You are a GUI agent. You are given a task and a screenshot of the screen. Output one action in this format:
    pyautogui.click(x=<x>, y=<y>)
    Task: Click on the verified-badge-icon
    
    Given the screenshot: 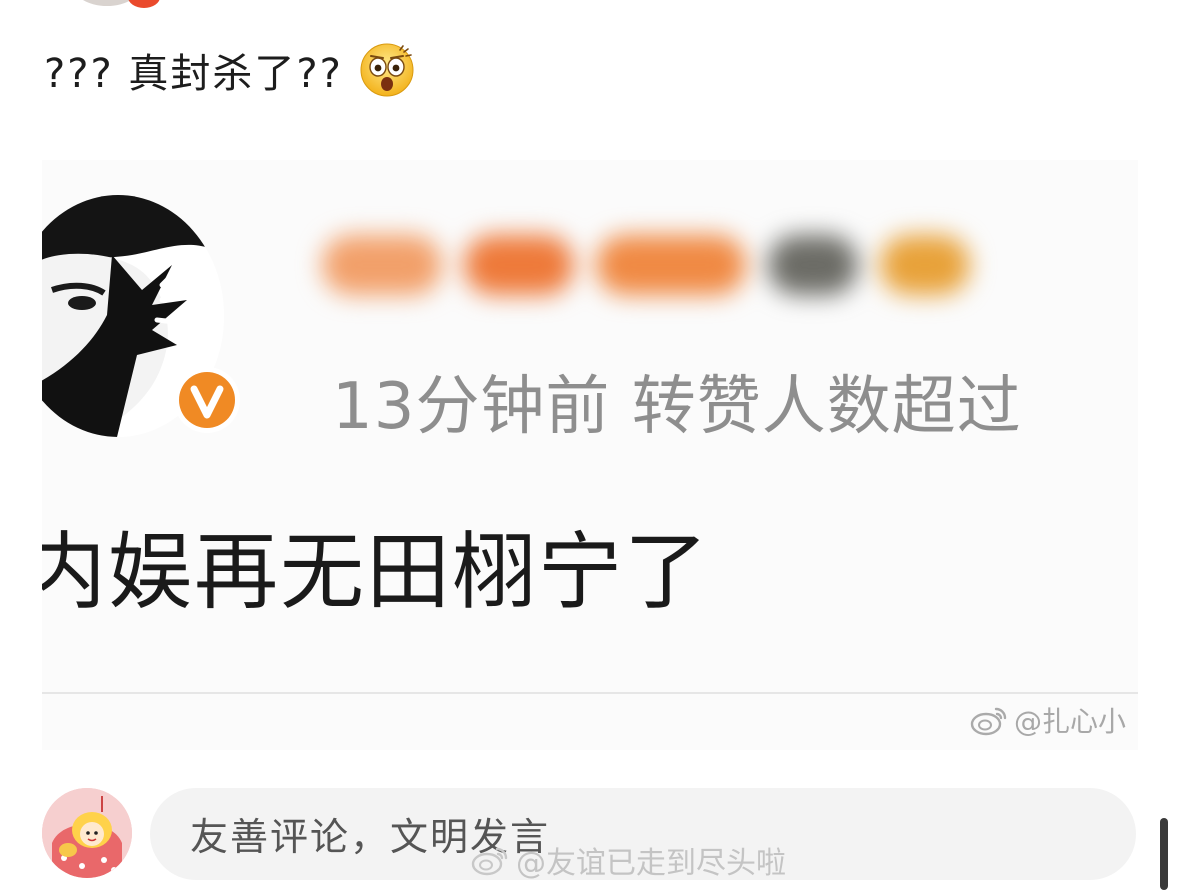 What is the action you would take?
    pyautogui.click(x=207, y=400)
    